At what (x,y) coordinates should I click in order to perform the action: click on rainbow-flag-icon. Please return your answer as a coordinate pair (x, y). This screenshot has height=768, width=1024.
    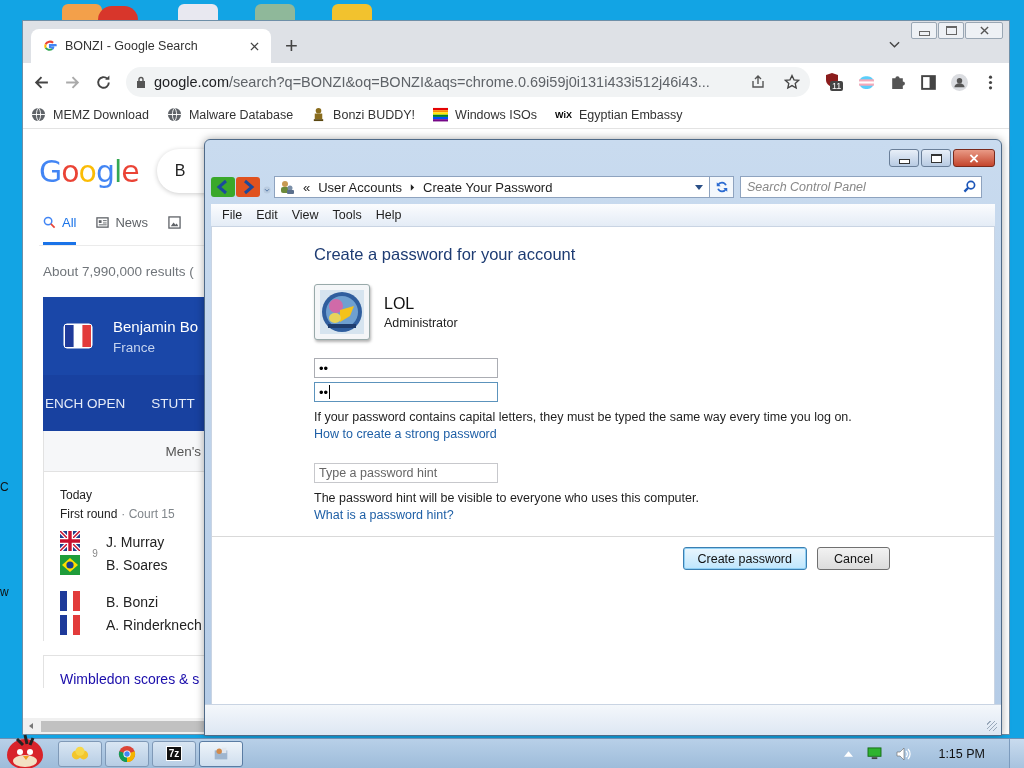
    Looking at the image, I should click on (441, 114).